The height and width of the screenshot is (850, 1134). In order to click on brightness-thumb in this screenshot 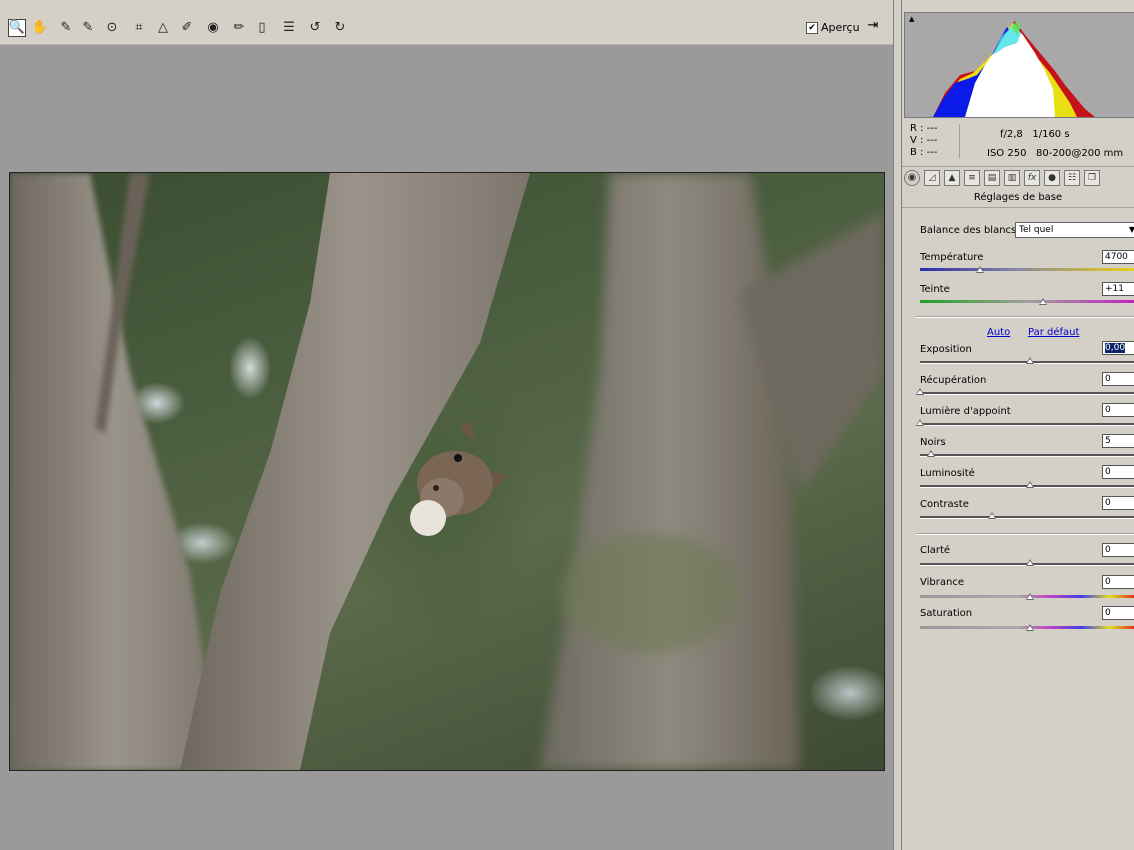, I will do `click(1030, 484)`.